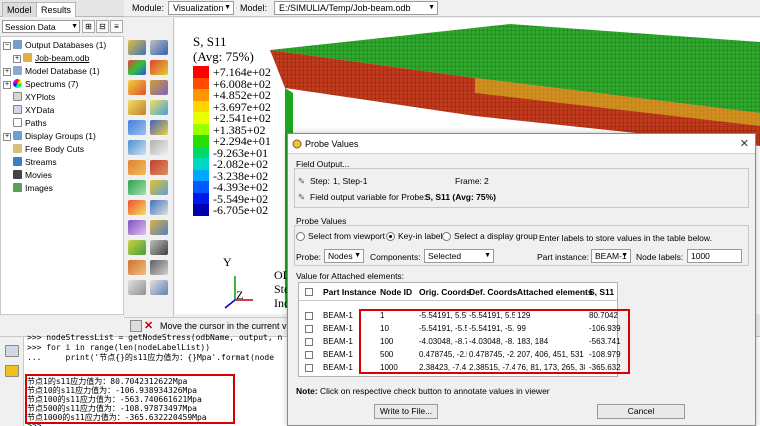 The height and width of the screenshot is (426, 760). I want to click on tree-item-display-groups: + Display Groups (1), so click(49, 136).